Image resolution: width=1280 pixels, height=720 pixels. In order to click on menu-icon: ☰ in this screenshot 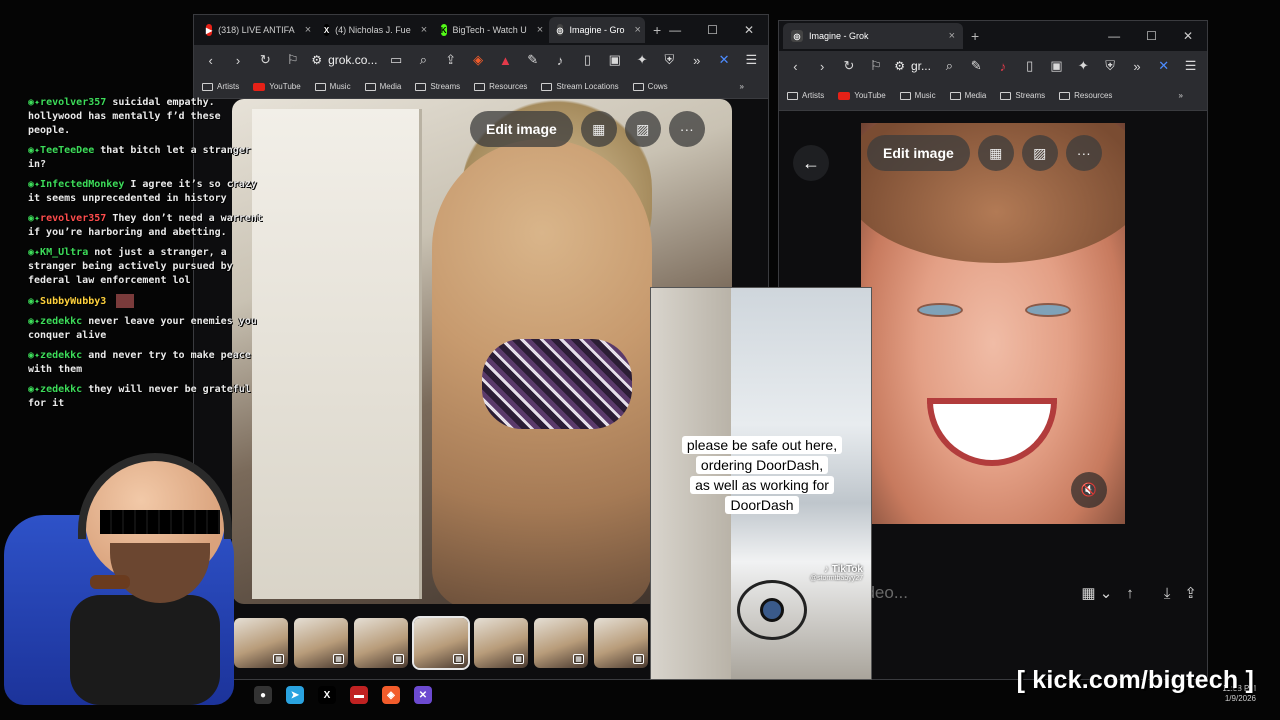, I will do `click(751, 60)`.